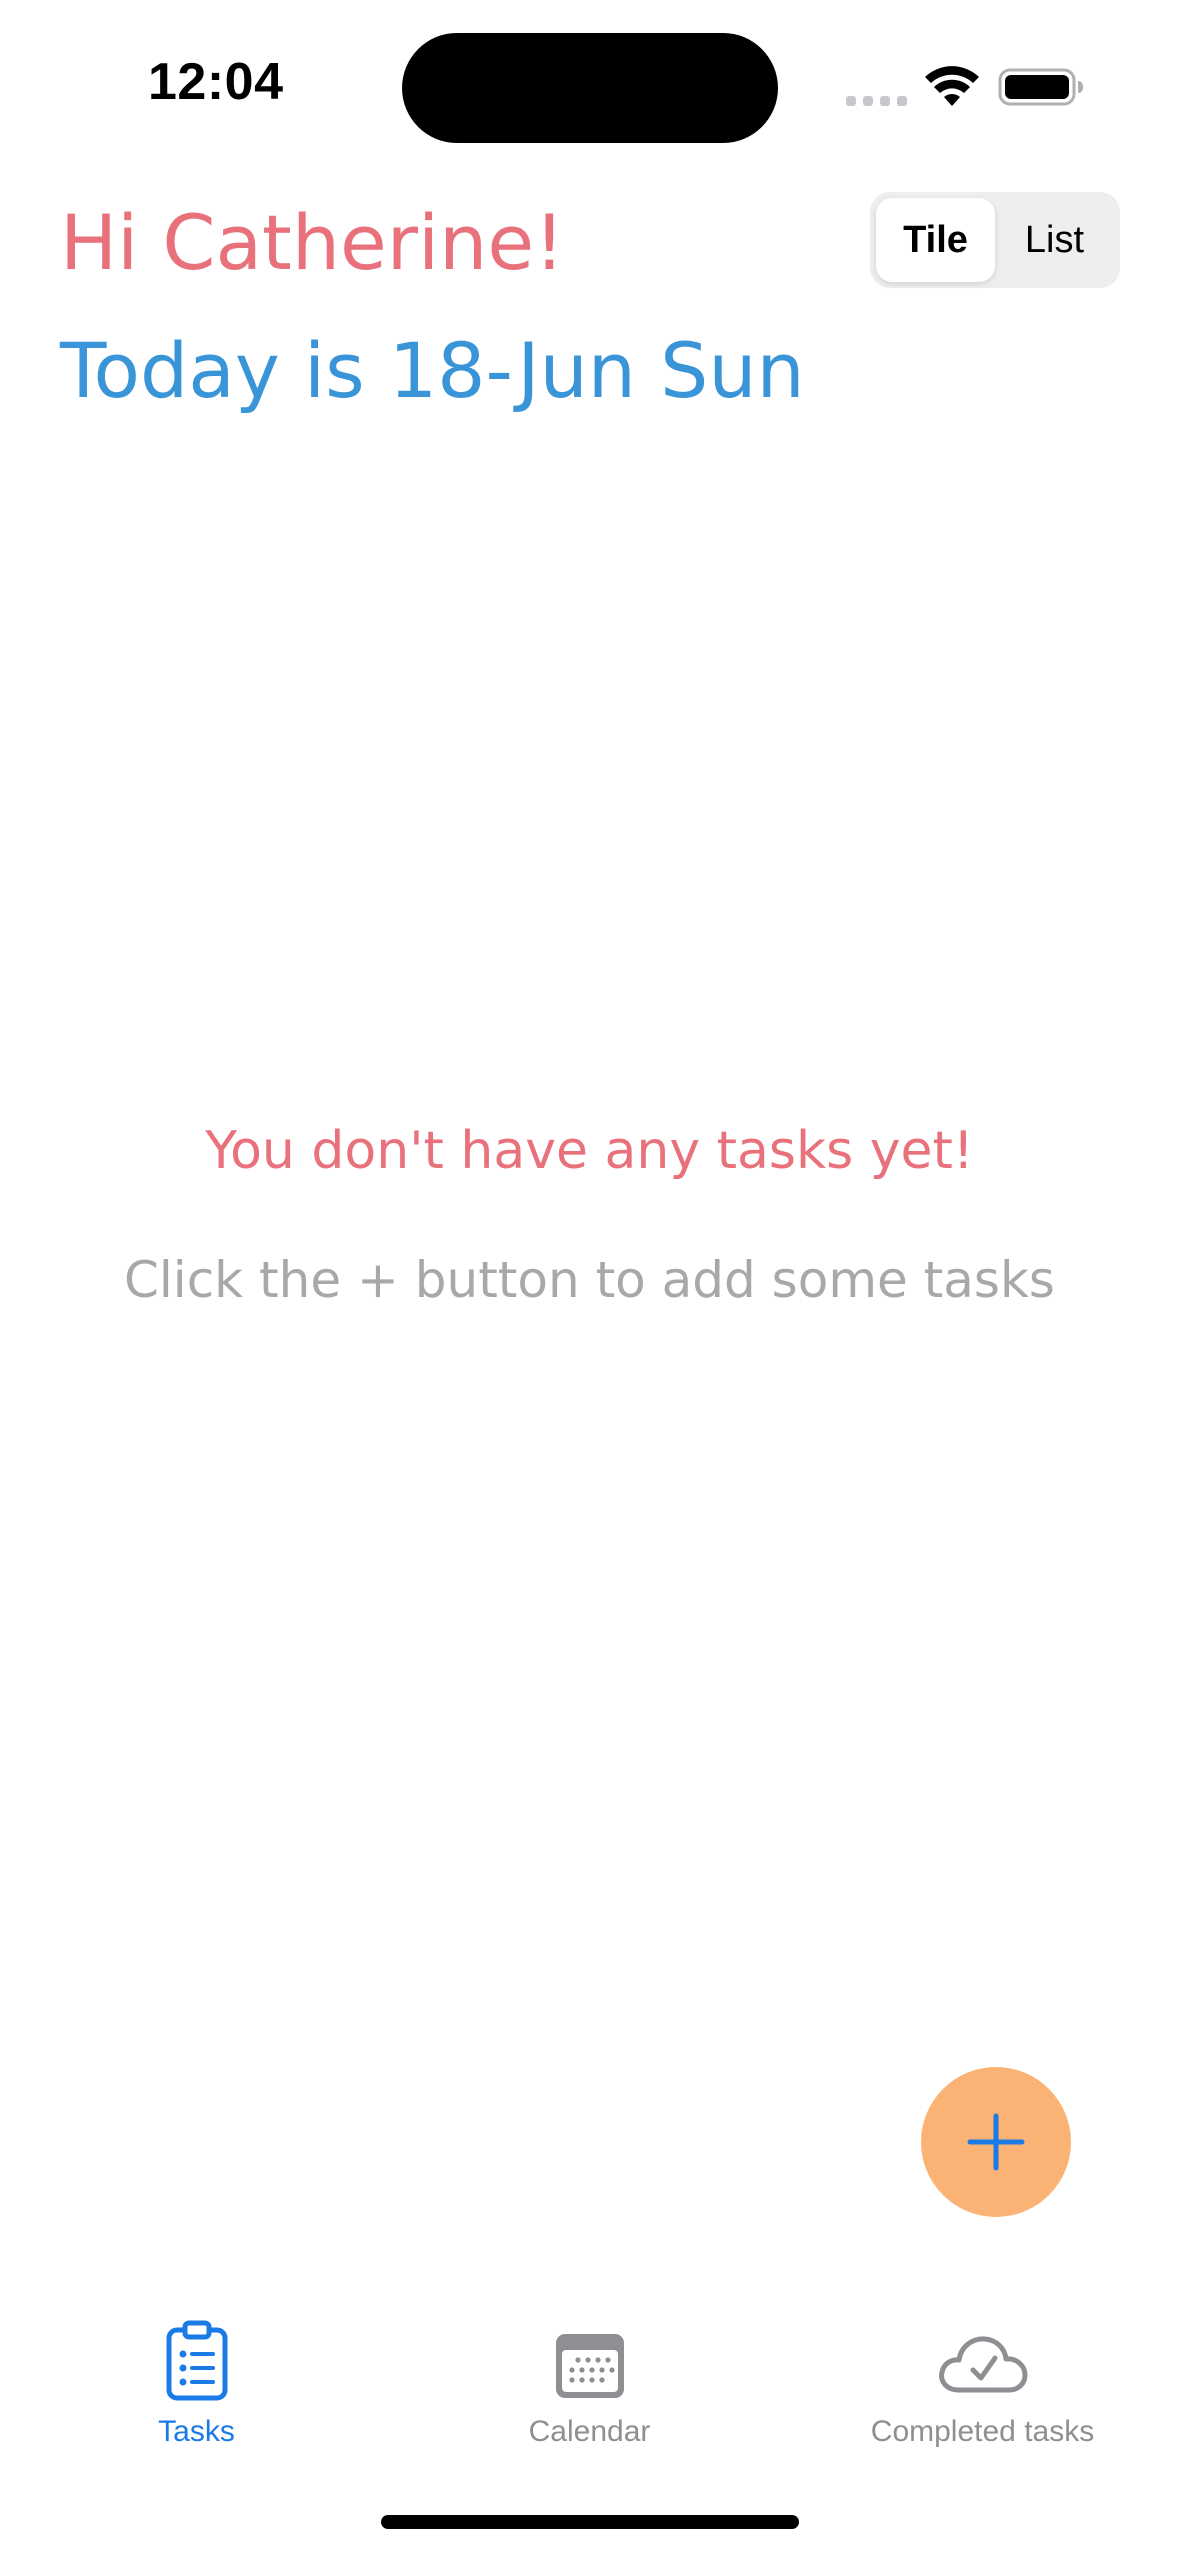 Image resolution: width=1179 pixels, height=2556 pixels. I want to click on tab-tasks: Tasks, so click(196, 2375).